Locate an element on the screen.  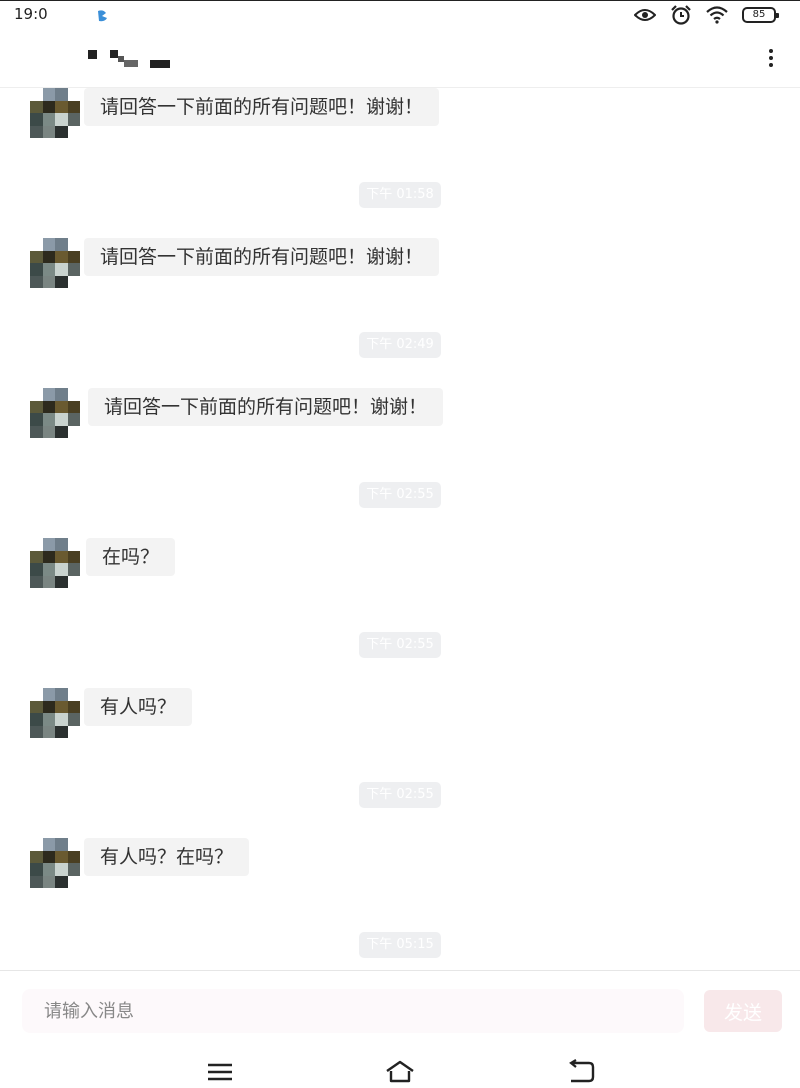
message-row: 在吗？ is located at coordinates (400, 565).